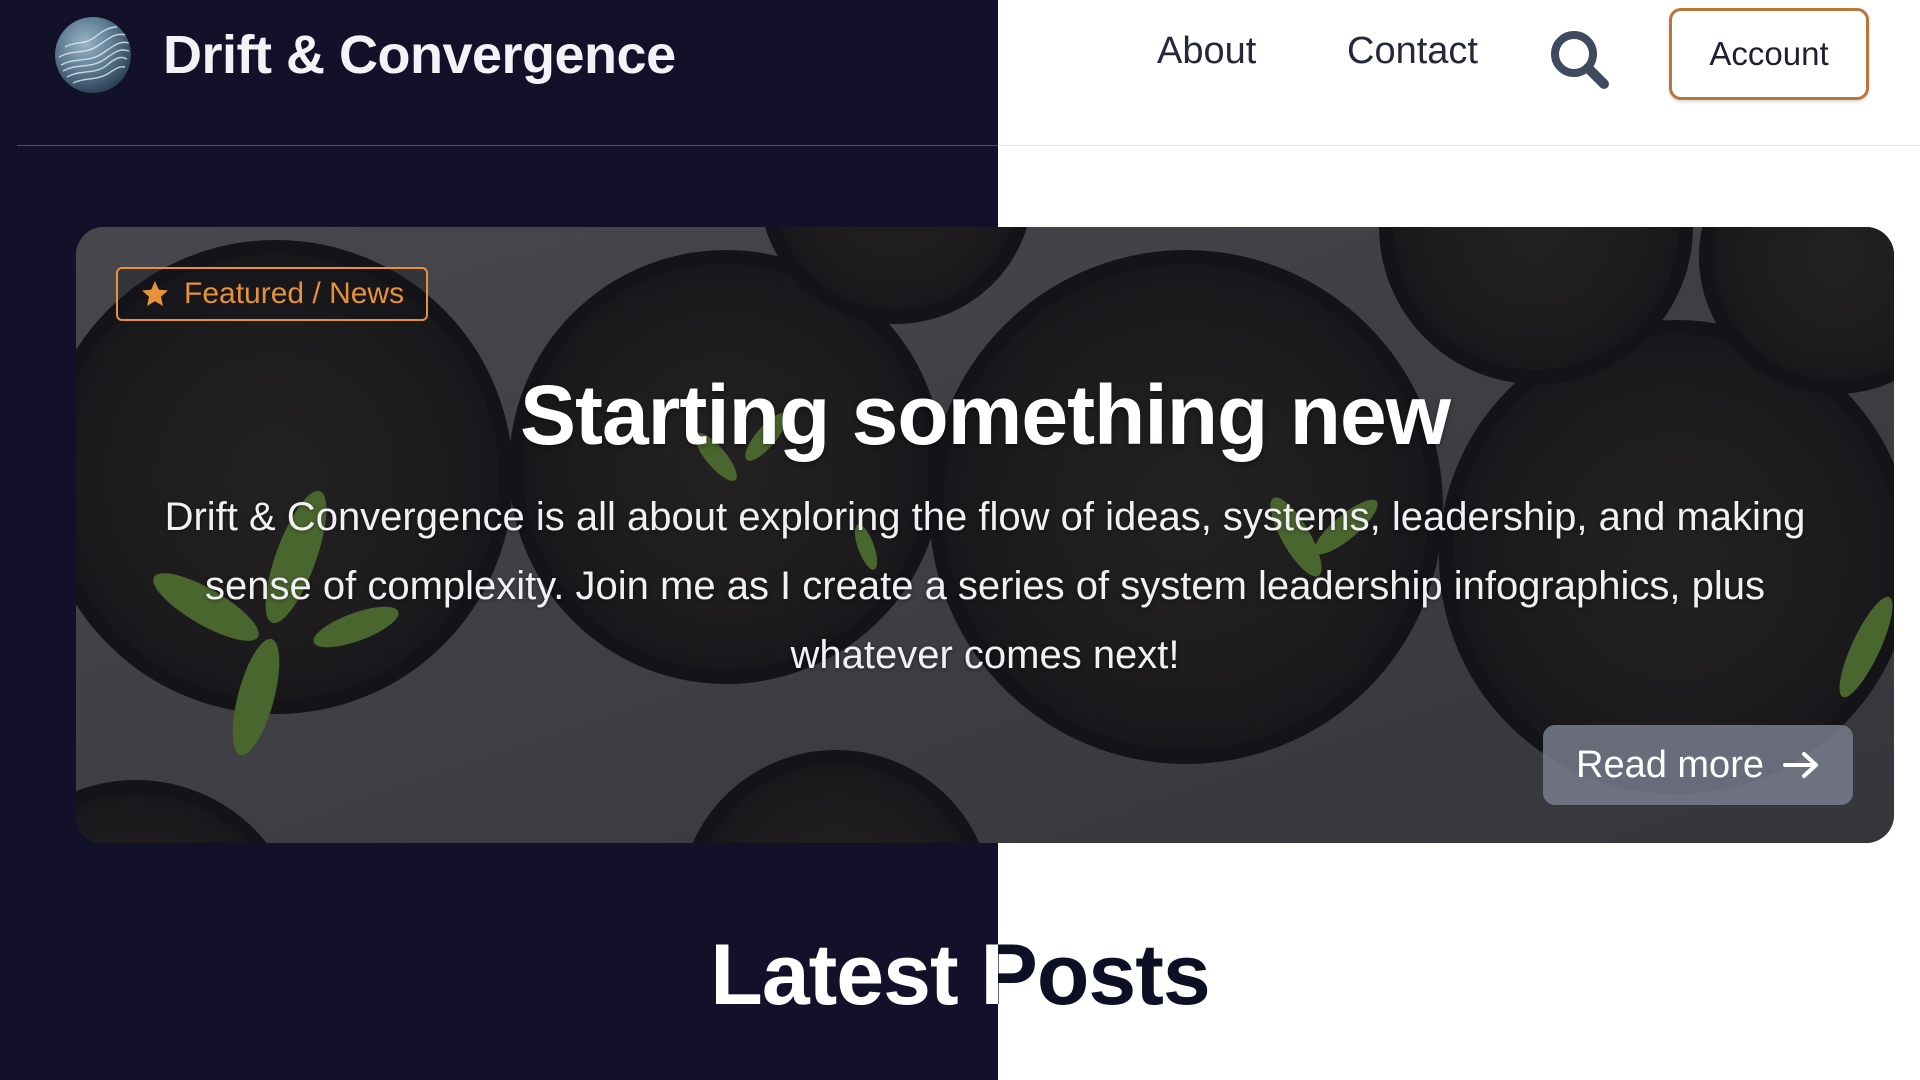 This screenshot has width=1920, height=1080. Describe the element at coordinates (419, 55) in the screenshot. I see `site-title: Drift & Convergence` at that location.